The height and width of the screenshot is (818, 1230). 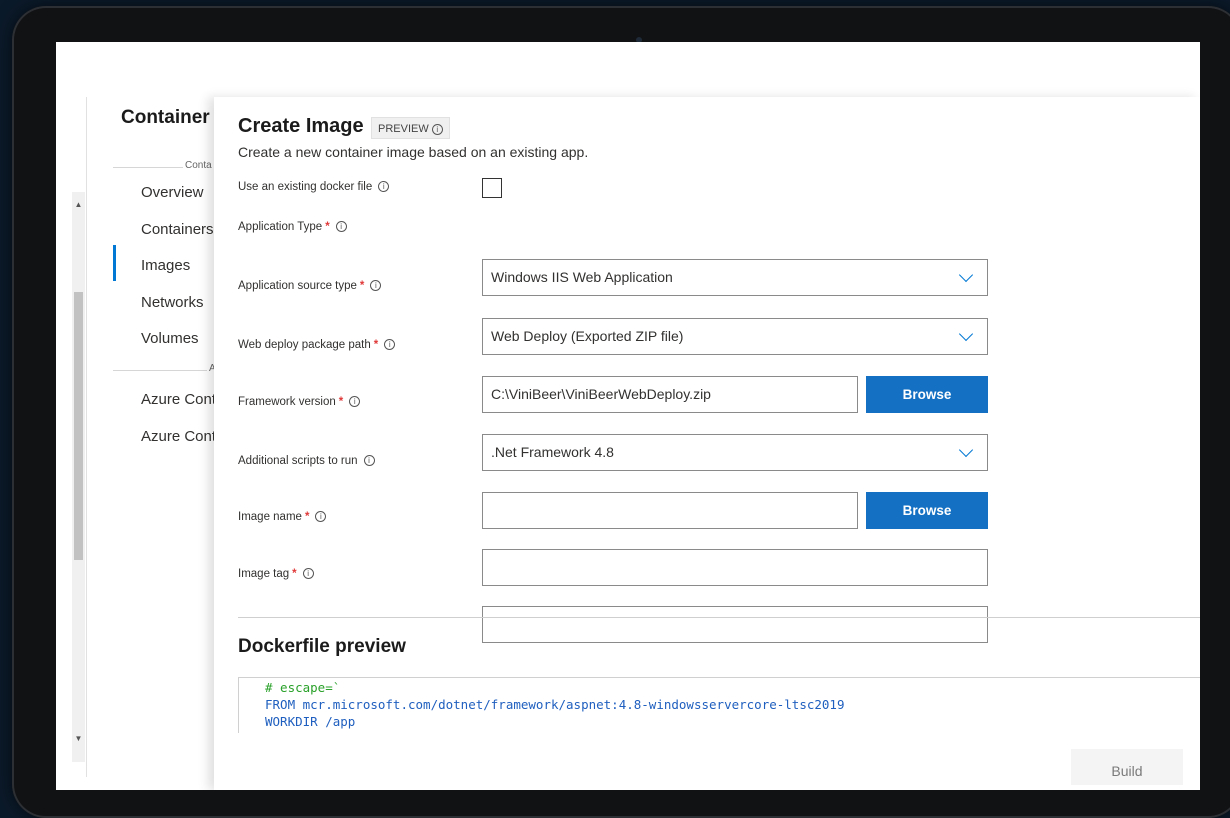 What do you see at coordinates (178, 399) in the screenshot?
I see `nav-item-azure-container-1: Azure Cont` at bounding box center [178, 399].